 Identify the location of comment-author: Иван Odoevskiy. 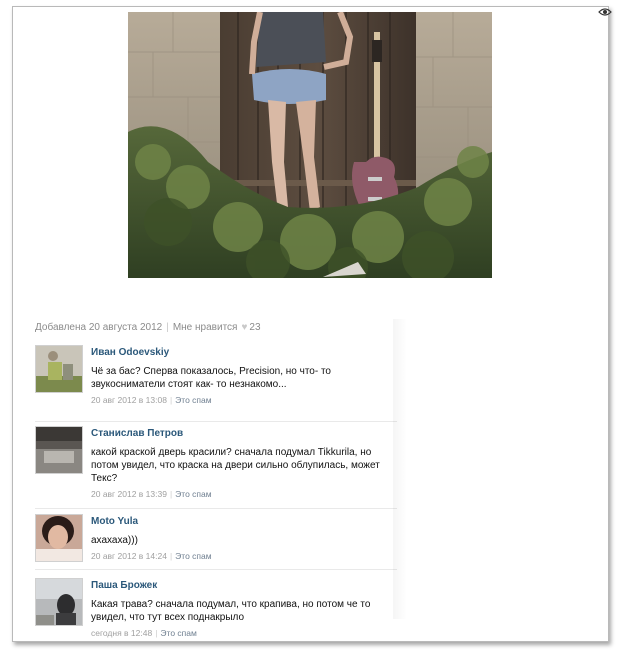
(241, 352).